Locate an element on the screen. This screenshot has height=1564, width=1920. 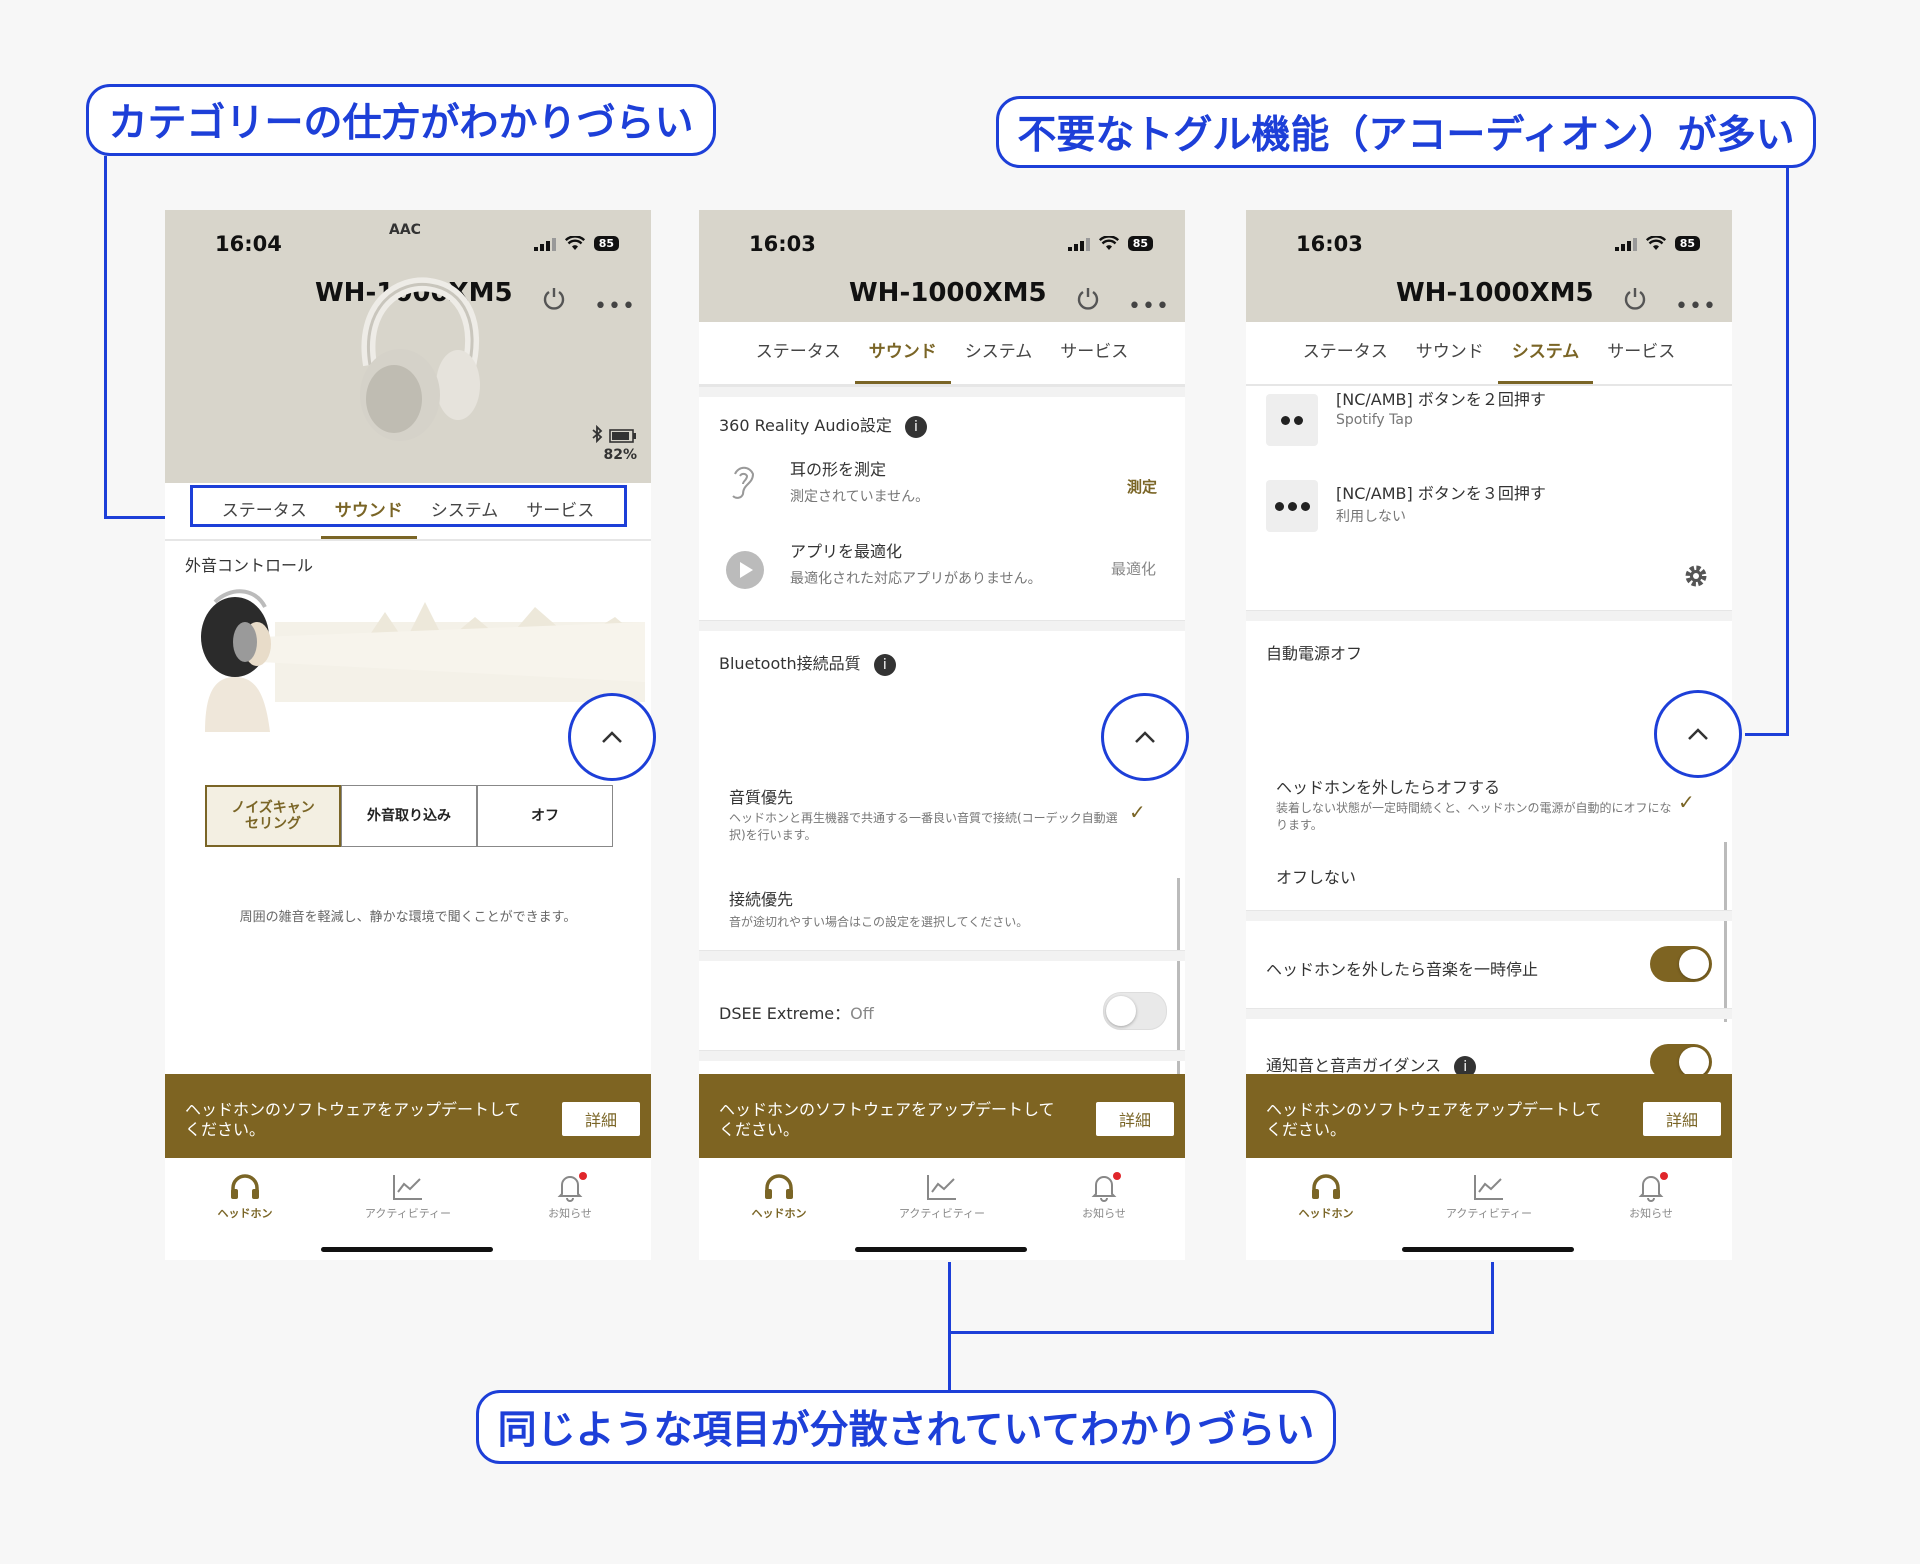
mode-ambient: 外音取り込み is located at coordinates (409, 816).